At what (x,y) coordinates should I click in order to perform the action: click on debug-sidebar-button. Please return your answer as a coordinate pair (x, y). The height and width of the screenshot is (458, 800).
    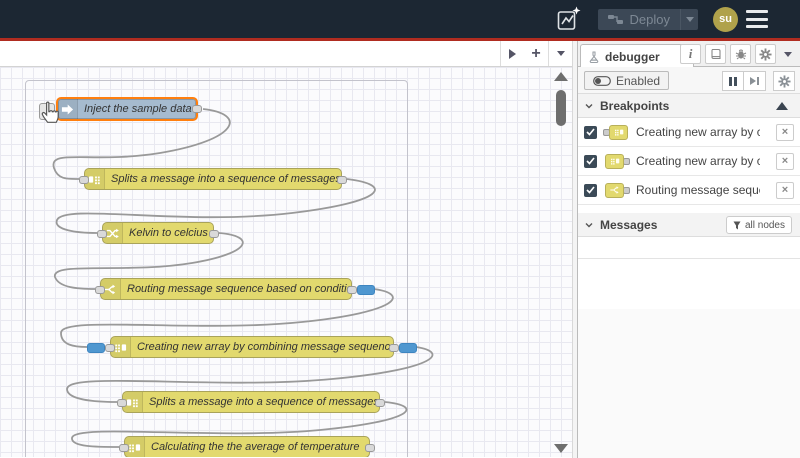
    Looking at the image, I should click on (740, 54).